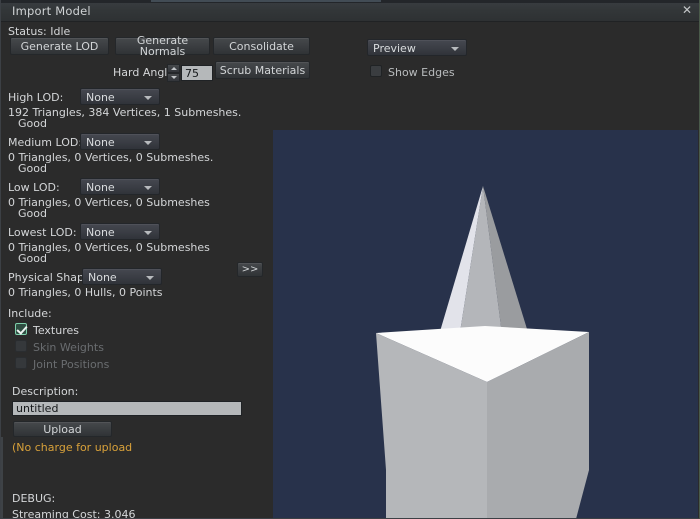  Describe the element at coordinates (100, 187) in the screenshot. I see `low-lod-value: None` at that location.